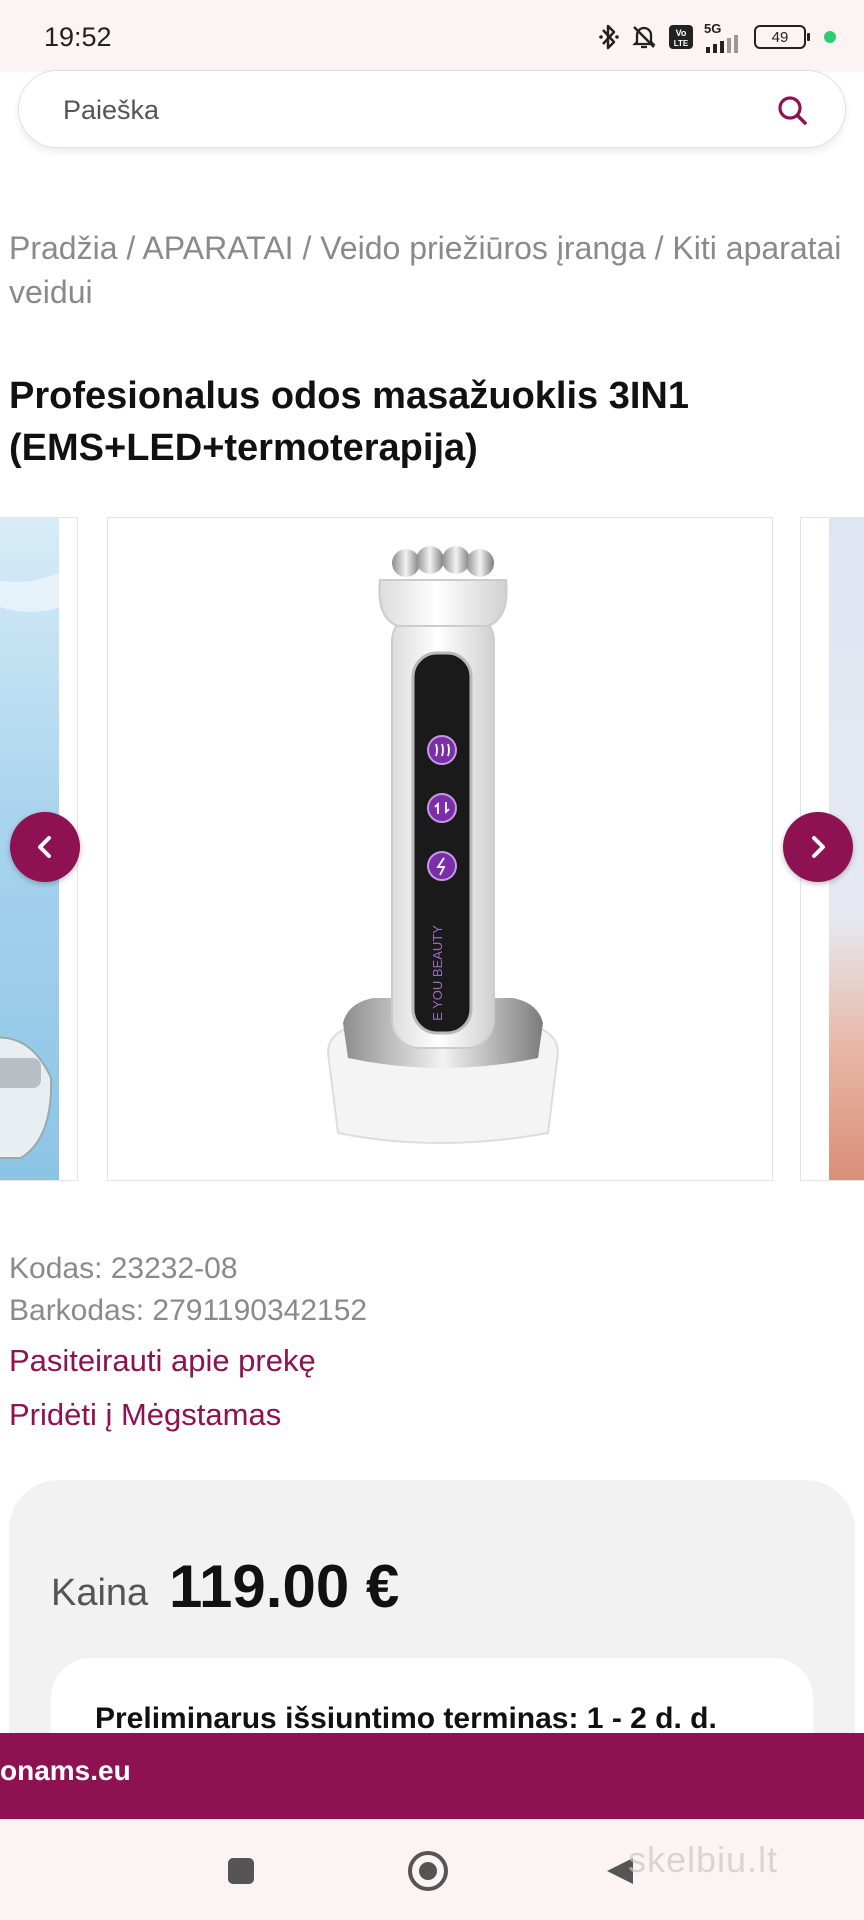 The width and height of the screenshot is (864, 1920). Describe the element at coordinates (162, 1361) in the screenshot. I see `inquire-link: Pasiteirauti apie prekę` at that location.